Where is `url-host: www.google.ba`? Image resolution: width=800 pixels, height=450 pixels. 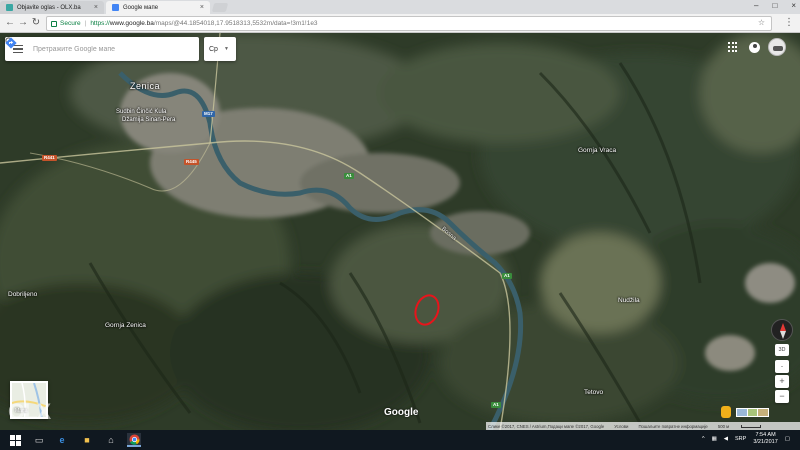
url-host: www.google.ba is located at coordinates (131, 23).